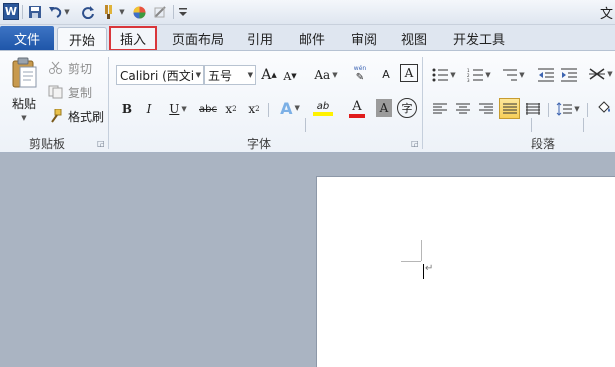 Image resolution: width=615 pixels, height=367 pixels. I want to click on increase-indent-icon, so click(569, 75).